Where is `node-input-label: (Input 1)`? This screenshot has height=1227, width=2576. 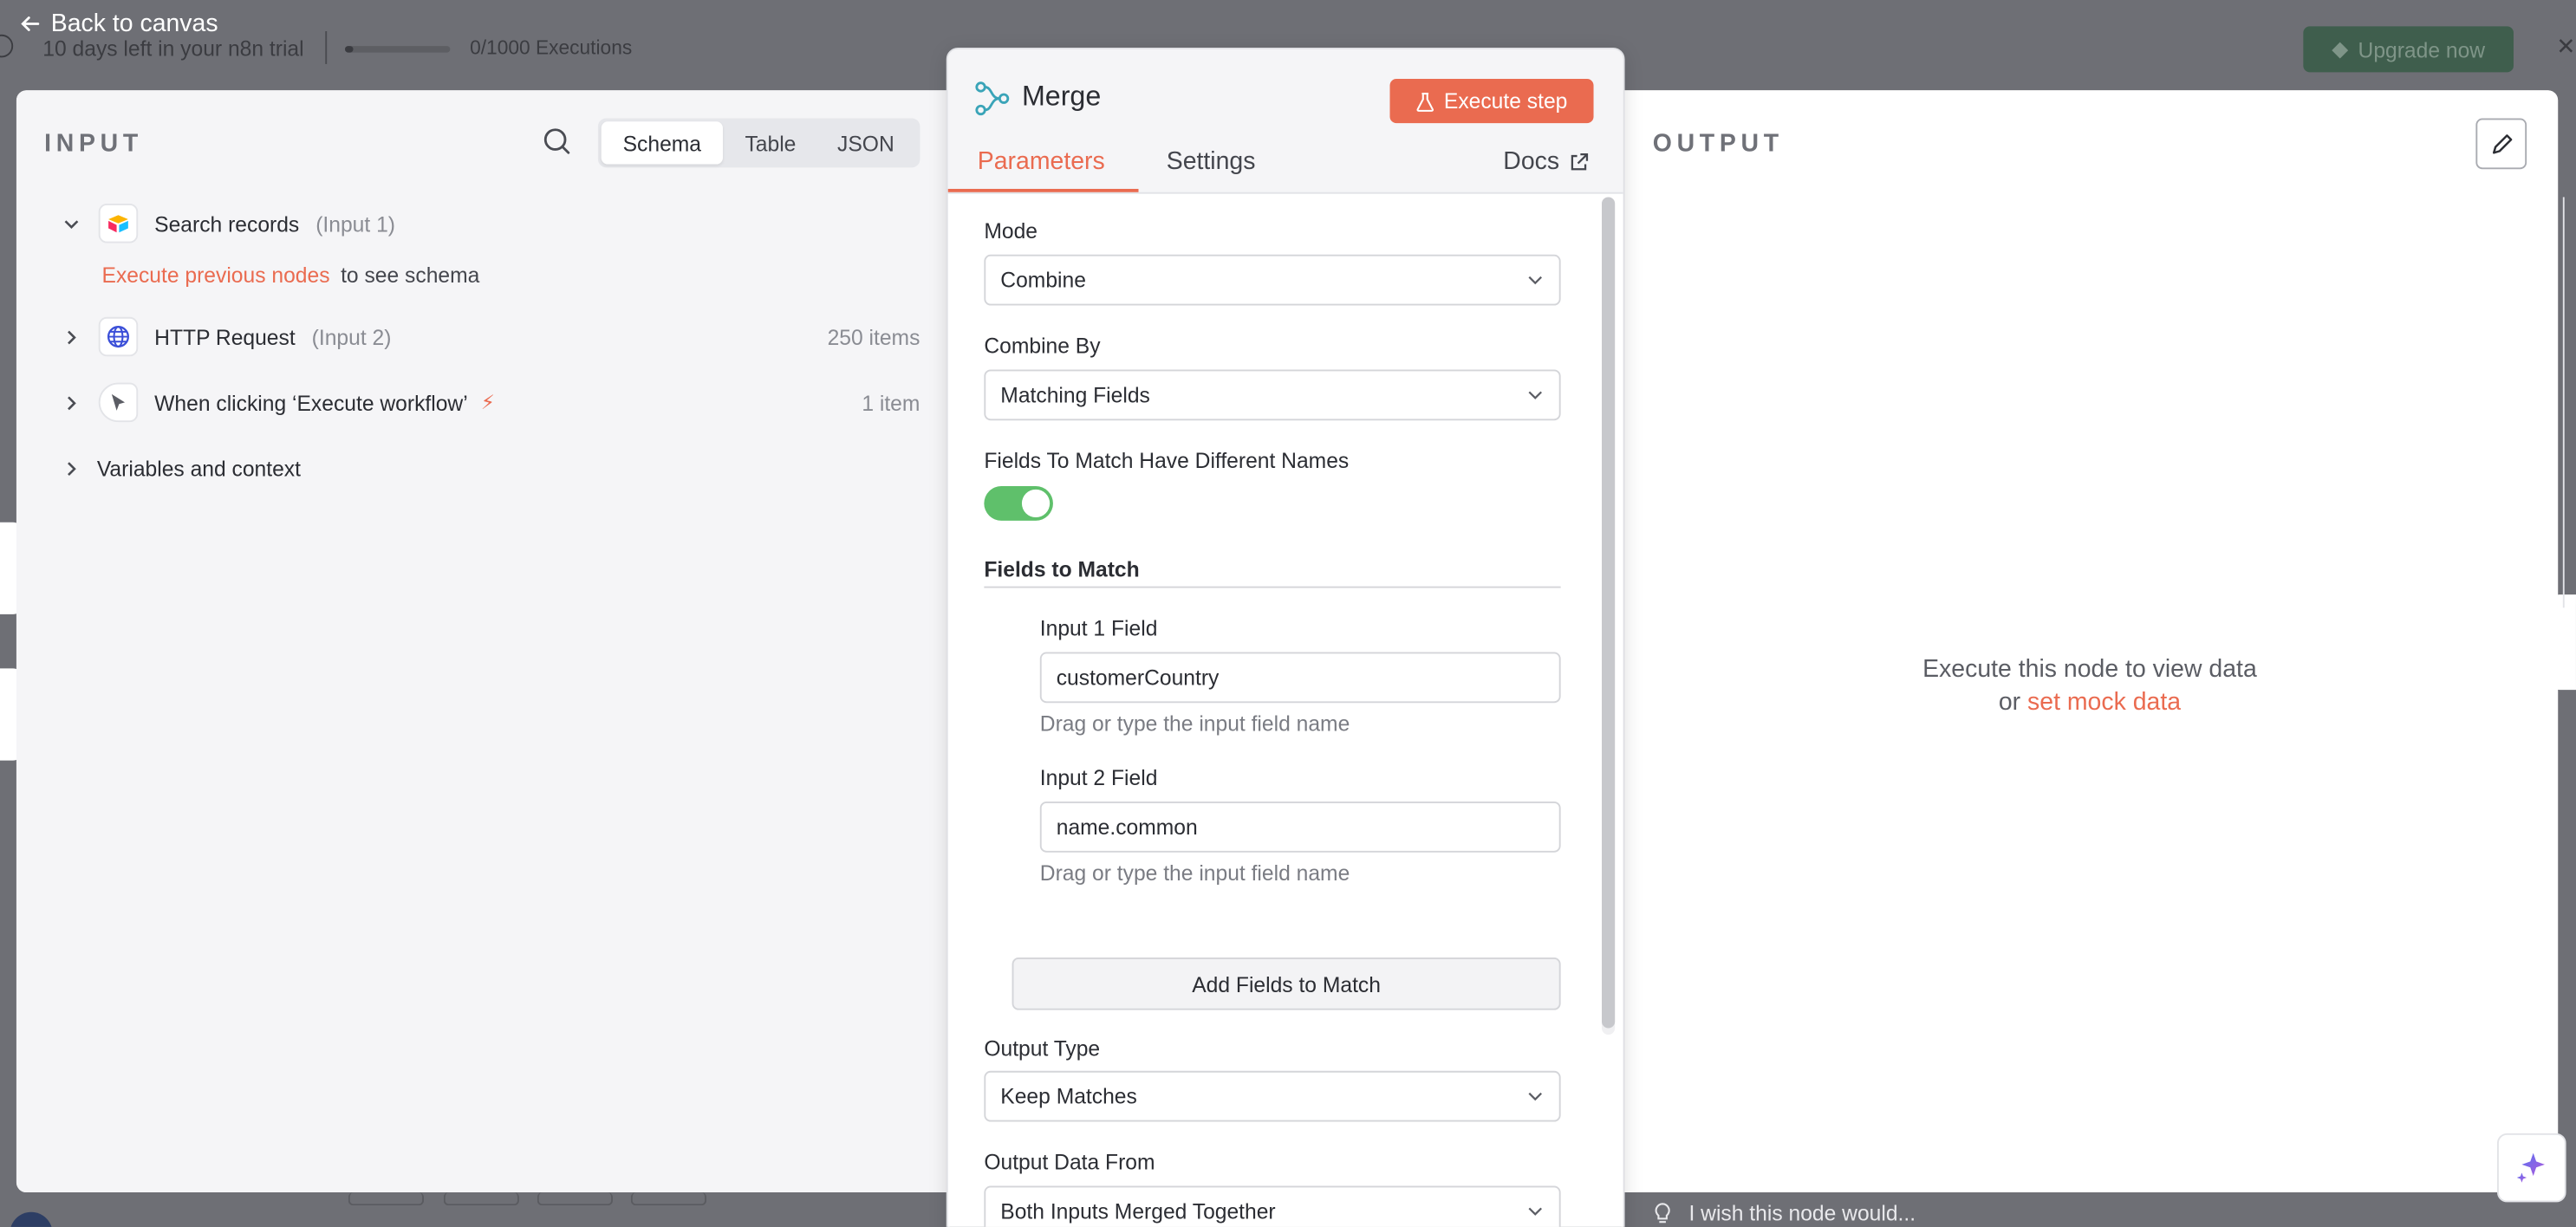
node-input-label: (Input 1) is located at coordinates (355, 223).